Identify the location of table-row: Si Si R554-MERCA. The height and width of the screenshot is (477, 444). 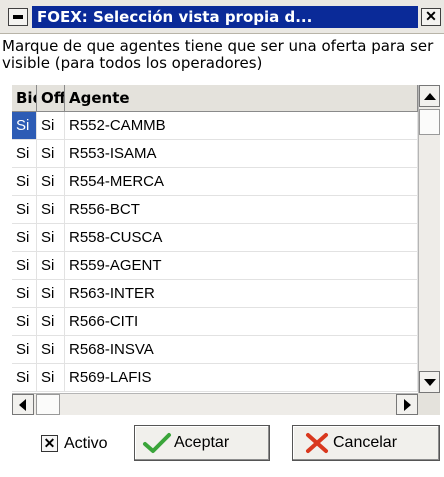
(215, 182).